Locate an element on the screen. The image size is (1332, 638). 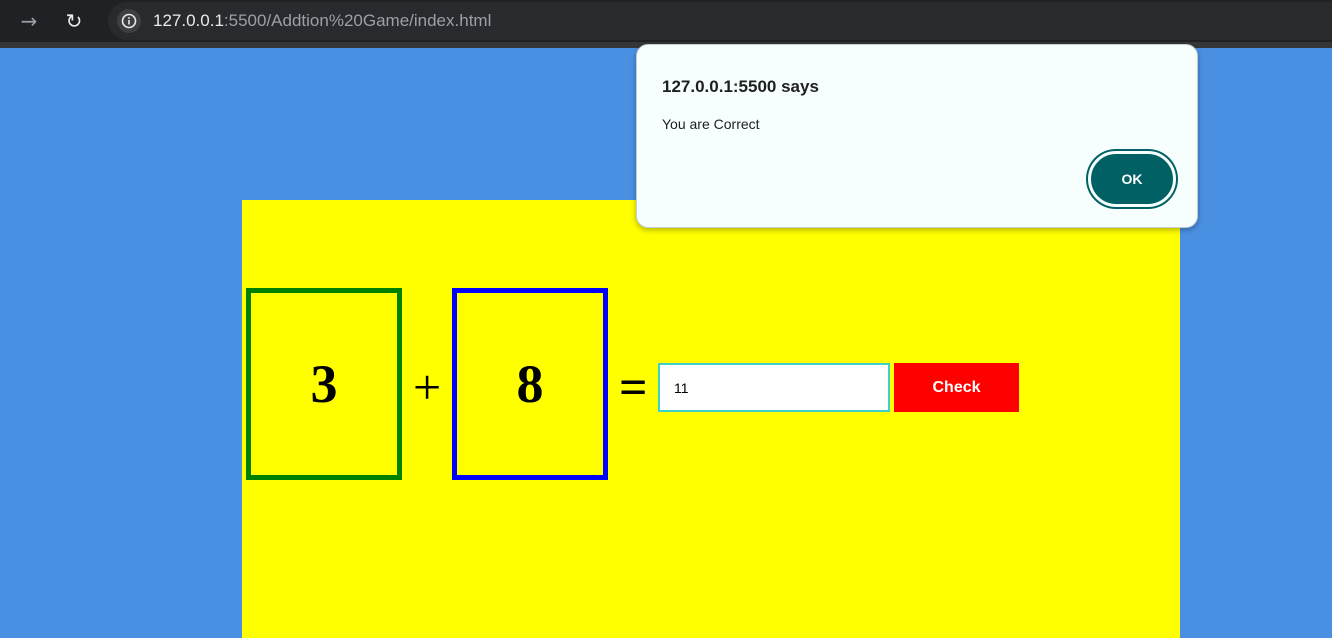
plus-sign: + is located at coordinates (427, 387).